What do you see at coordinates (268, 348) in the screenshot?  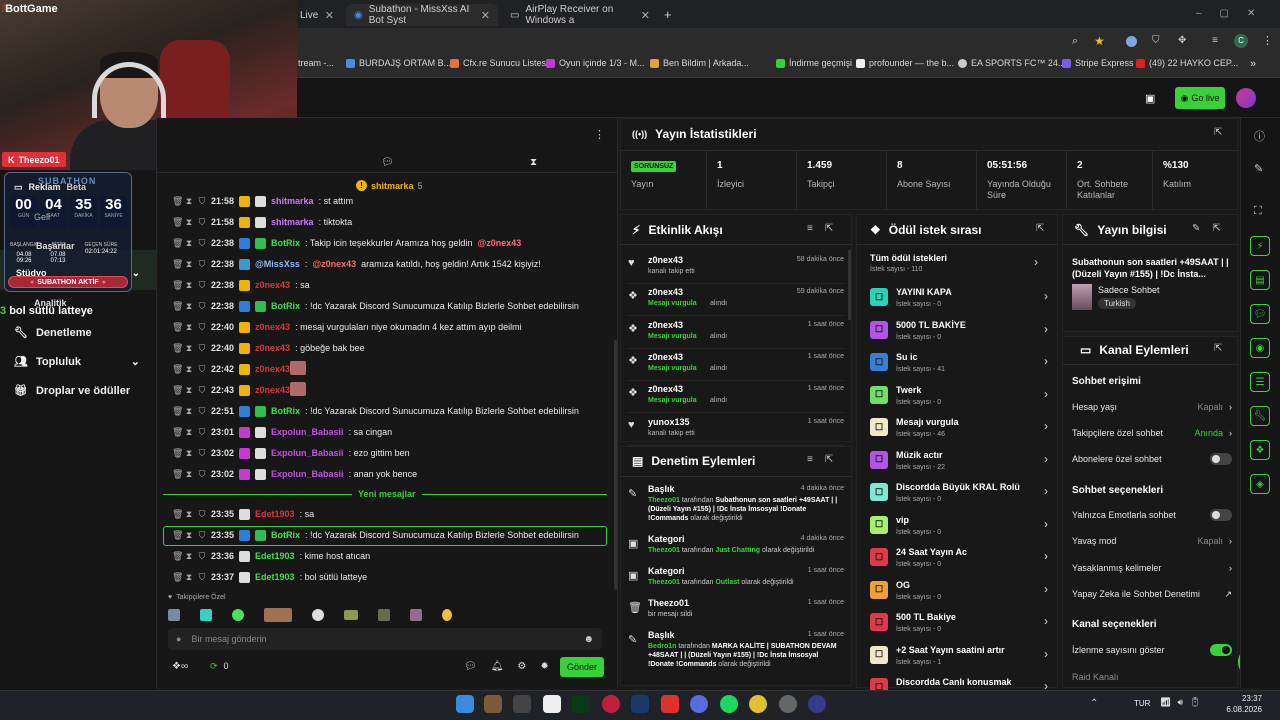 I see `chat-message: 🗑 ⧗ ⛉ 22:40 z0nex43: göbeğe bak bee` at bounding box center [268, 348].